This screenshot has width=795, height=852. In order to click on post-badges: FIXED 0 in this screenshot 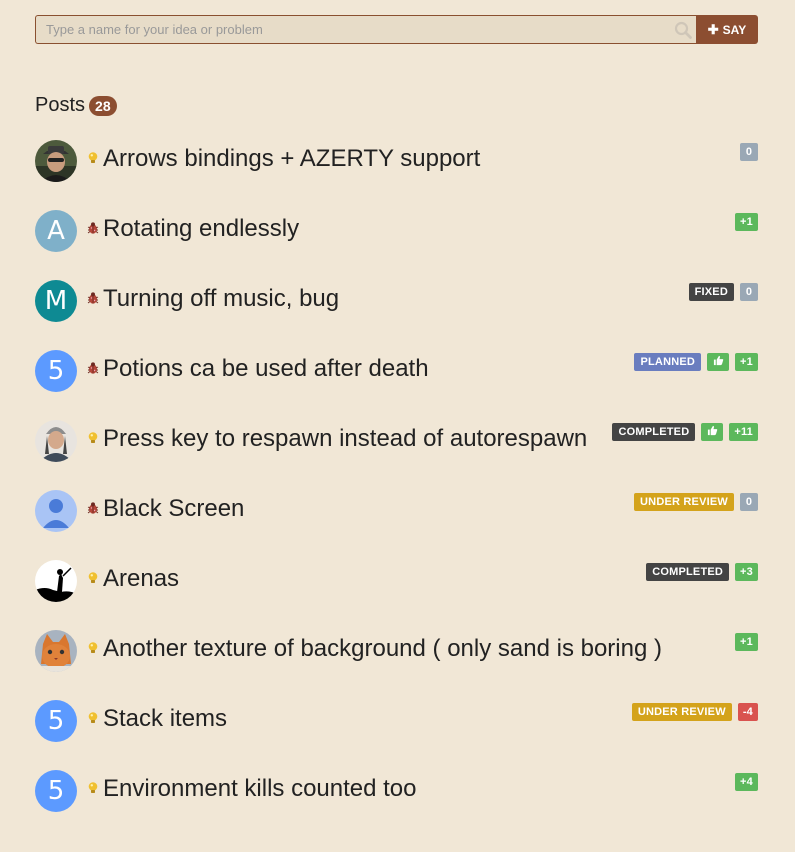, I will do `click(723, 292)`.